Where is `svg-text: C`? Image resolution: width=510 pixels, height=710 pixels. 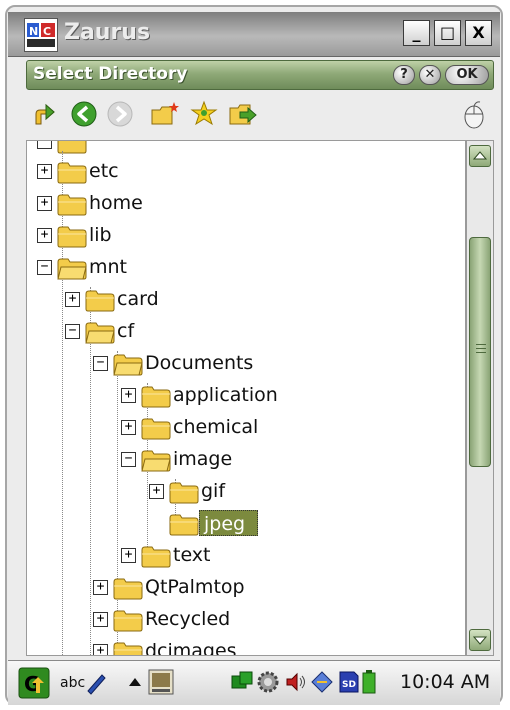 svg-text: C is located at coordinates (47, 31).